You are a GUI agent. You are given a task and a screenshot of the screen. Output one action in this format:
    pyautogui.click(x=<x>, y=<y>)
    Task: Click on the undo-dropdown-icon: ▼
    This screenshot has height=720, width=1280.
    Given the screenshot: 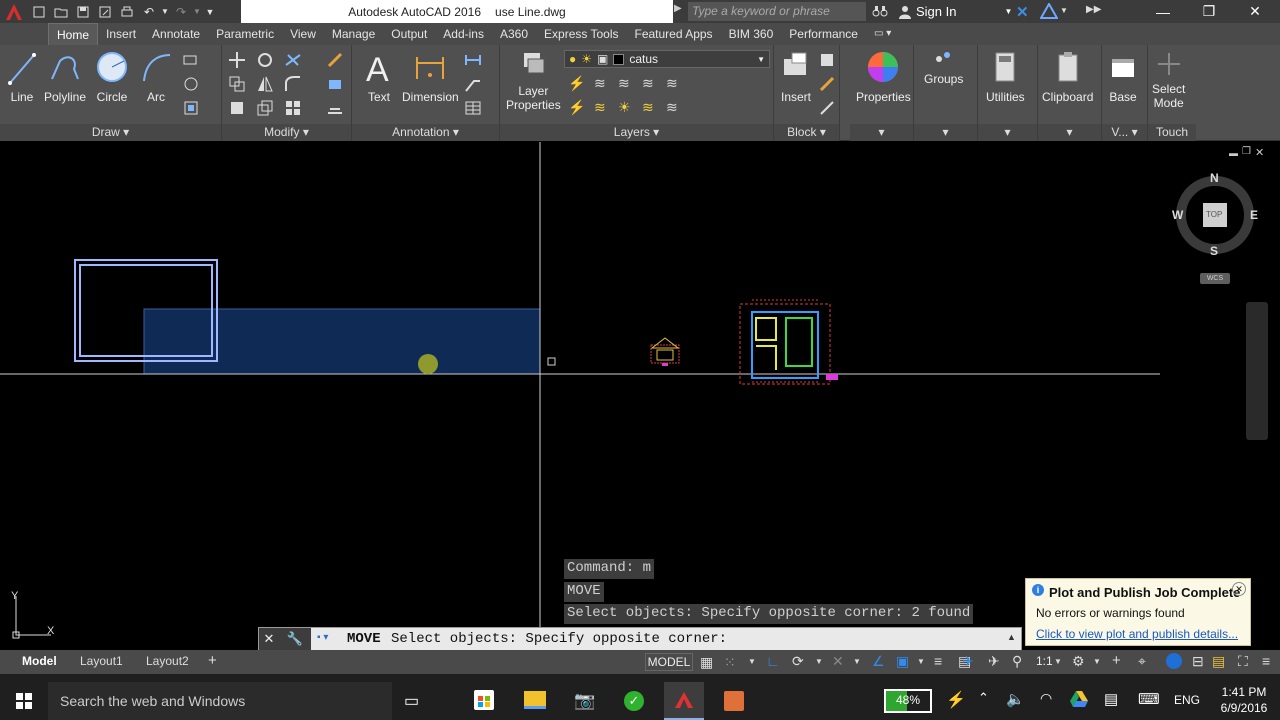 What is the action you would take?
    pyautogui.click(x=165, y=12)
    